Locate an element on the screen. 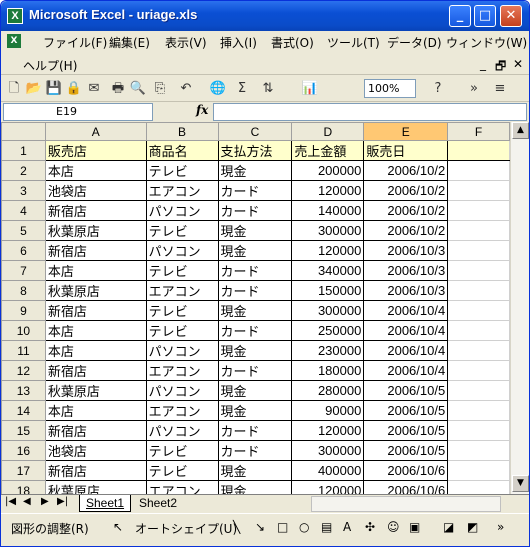 The image size is (530, 547). print-icon: 🖶 is located at coordinates (118, 89).